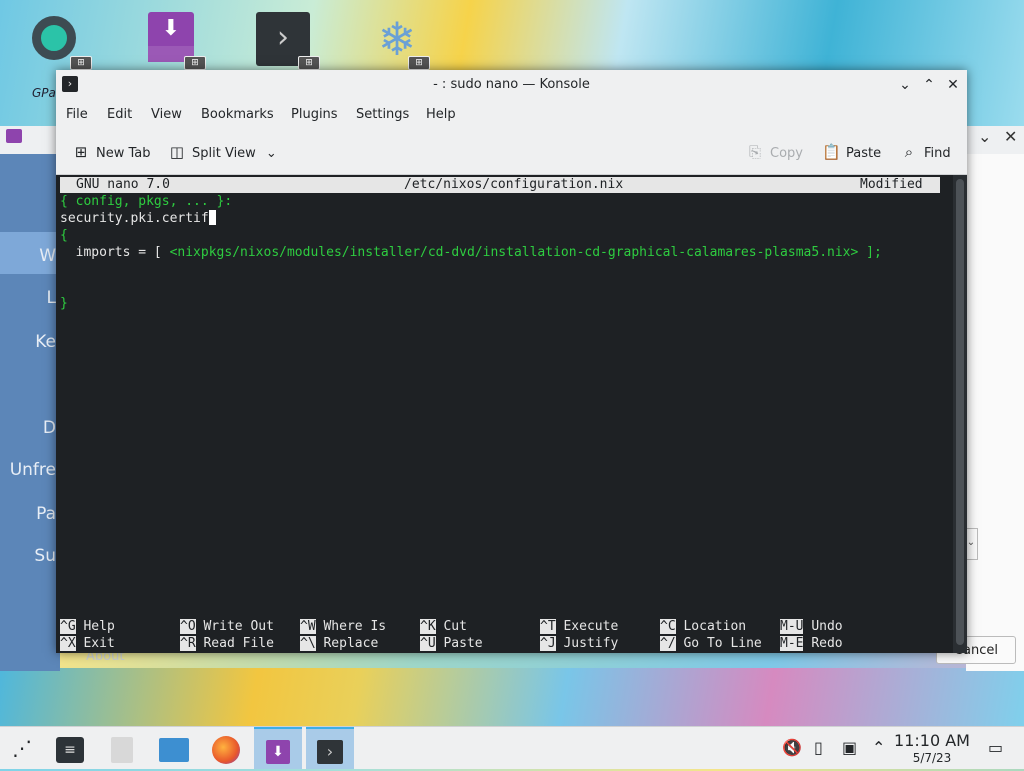  I want to click on installer-content, so click(995, 412).